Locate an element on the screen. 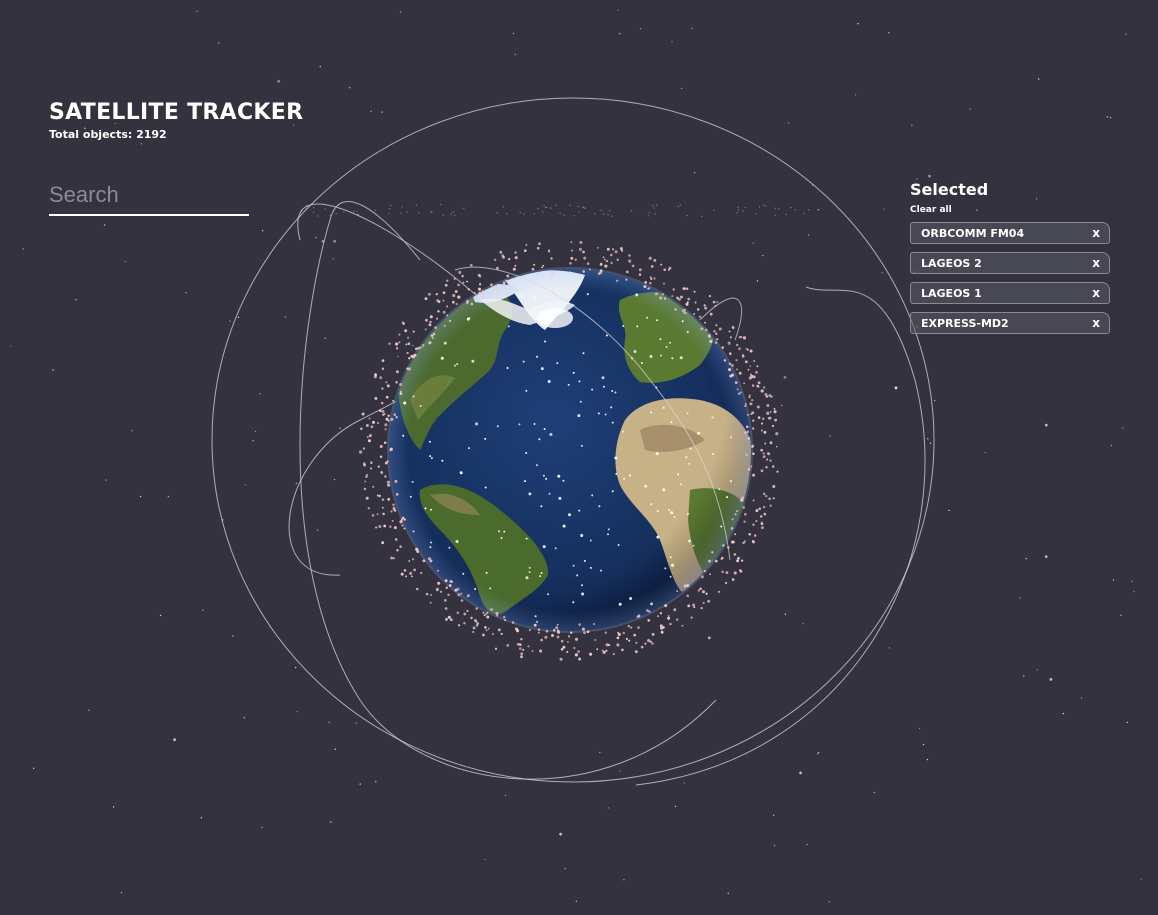 This screenshot has height=915, width=1158. search-input is located at coordinates (149, 198).